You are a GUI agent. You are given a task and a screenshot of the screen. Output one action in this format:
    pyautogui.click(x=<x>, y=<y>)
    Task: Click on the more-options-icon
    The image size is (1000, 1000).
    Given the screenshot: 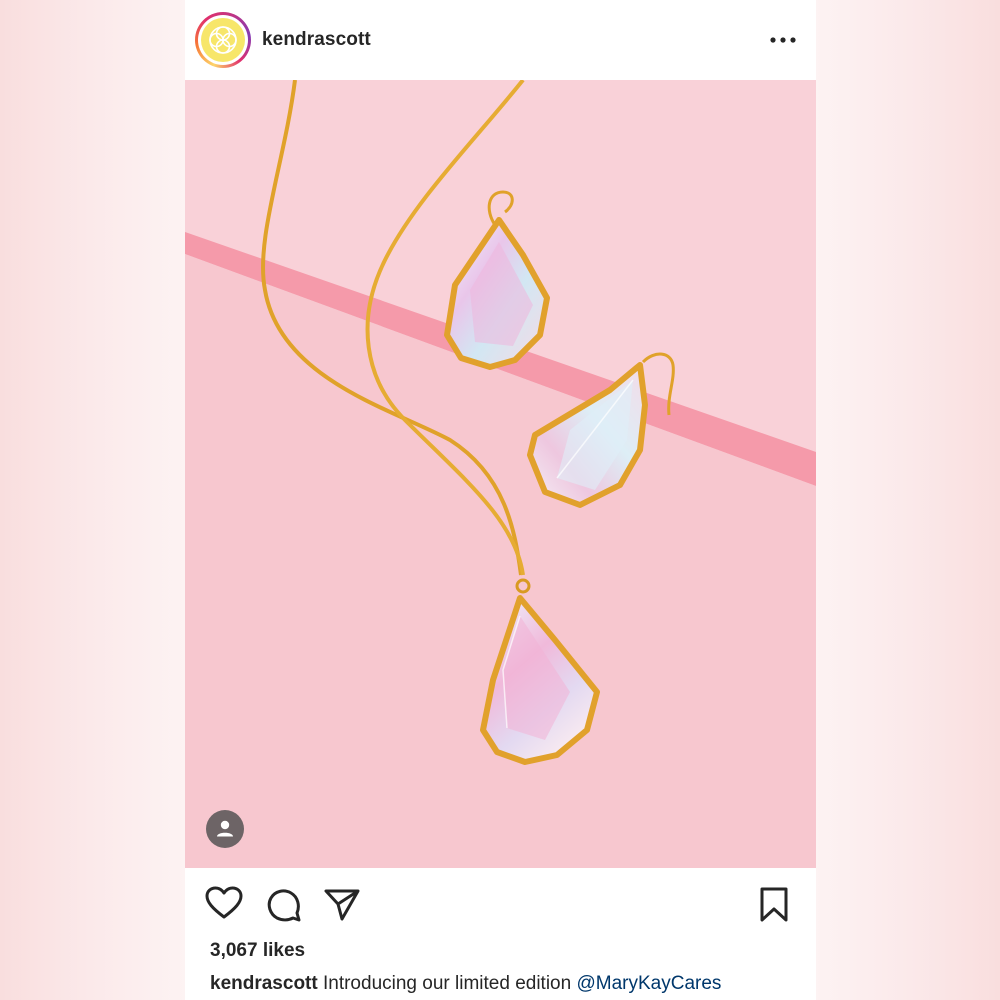 What is the action you would take?
    pyautogui.click(x=783, y=40)
    